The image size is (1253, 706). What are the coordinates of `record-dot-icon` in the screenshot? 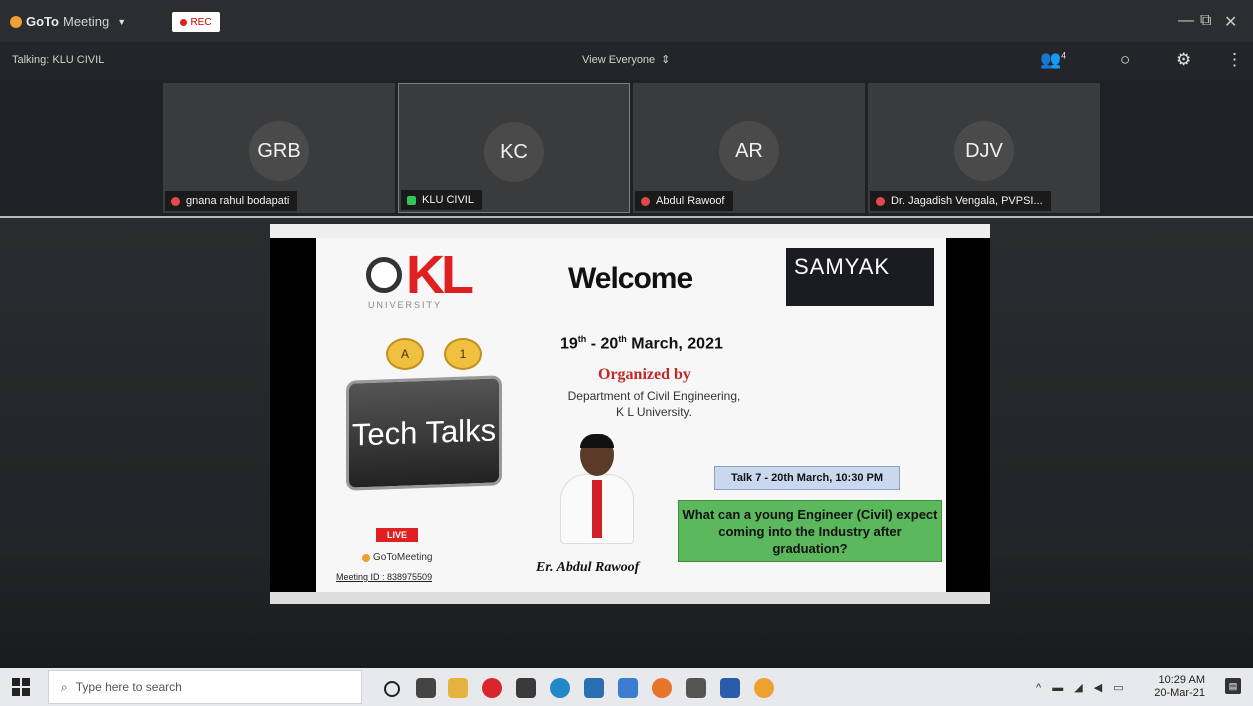 It's located at (184, 22).